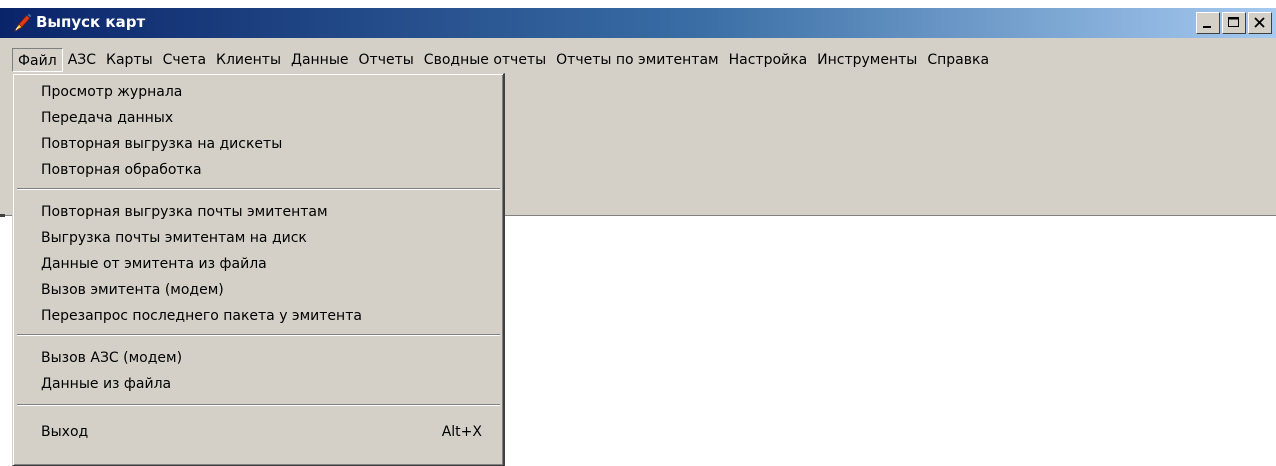 Image resolution: width=1276 pixels, height=466 pixels. What do you see at coordinates (65, 432) in the screenshot?
I see `menu-exit-label: Выход` at bounding box center [65, 432].